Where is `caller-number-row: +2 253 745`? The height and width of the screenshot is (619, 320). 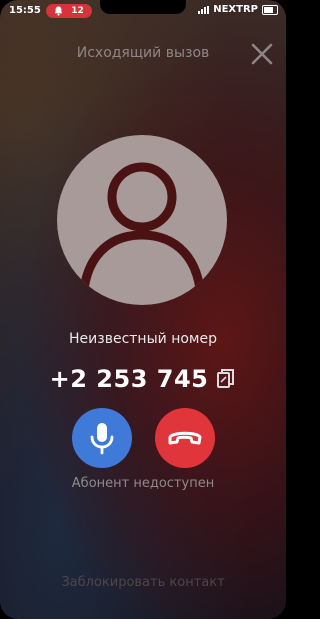 caller-number-row: +2 253 745 is located at coordinates (143, 379).